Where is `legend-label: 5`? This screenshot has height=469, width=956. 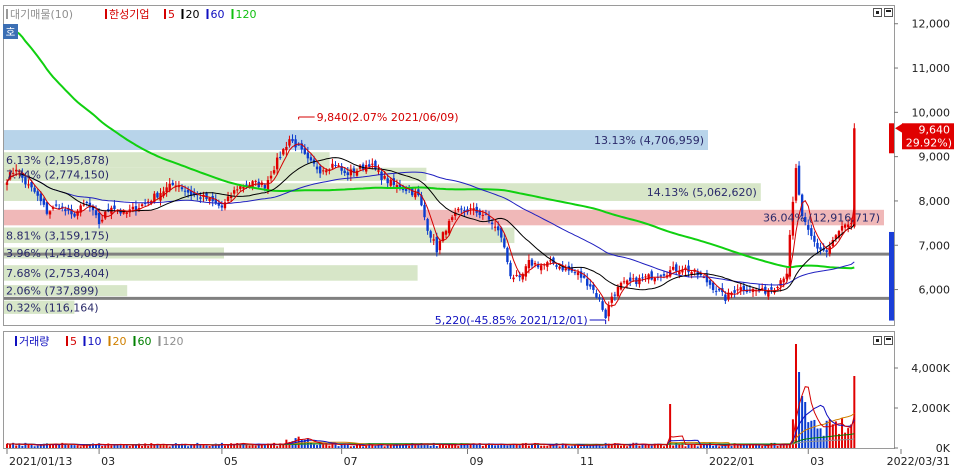 legend-label: 5 is located at coordinates (171, 14).